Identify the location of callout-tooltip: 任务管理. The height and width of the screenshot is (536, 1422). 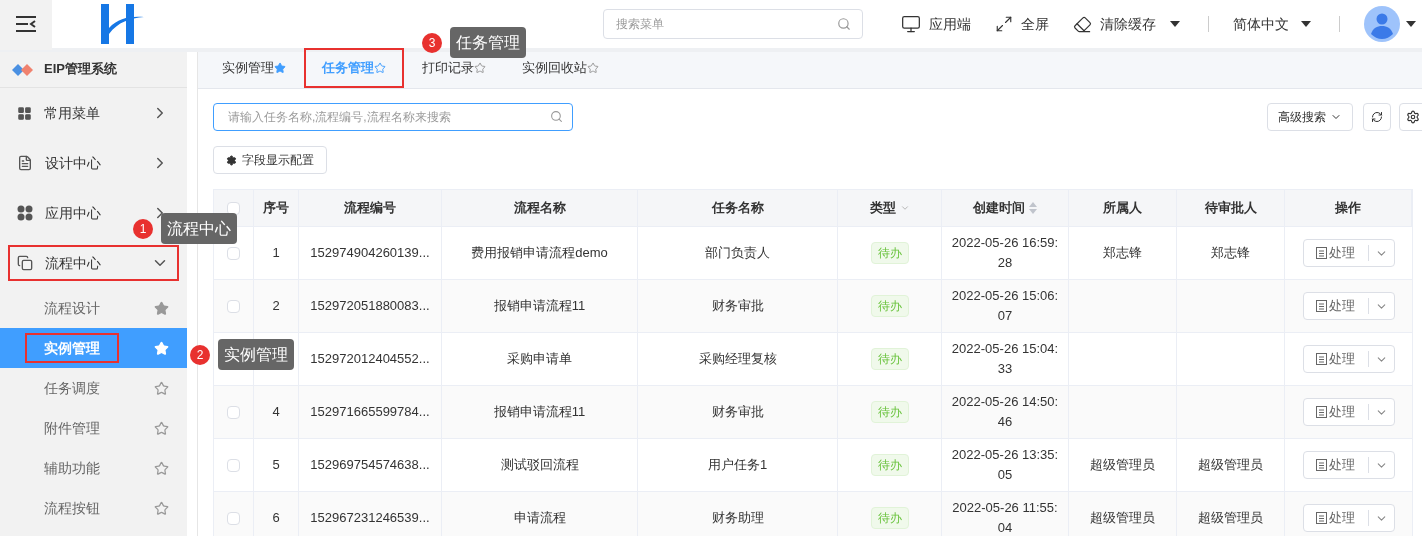
(488, 42).